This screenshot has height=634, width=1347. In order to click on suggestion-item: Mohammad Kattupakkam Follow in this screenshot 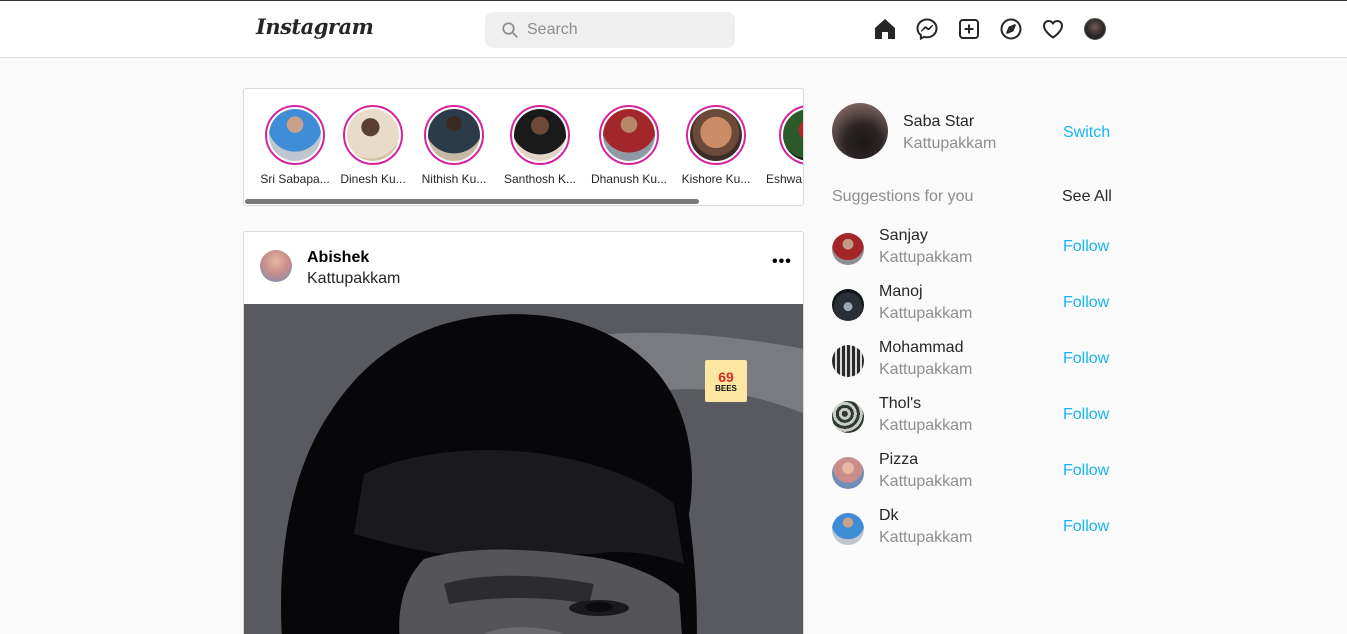, I will do `click(972, 364)`.